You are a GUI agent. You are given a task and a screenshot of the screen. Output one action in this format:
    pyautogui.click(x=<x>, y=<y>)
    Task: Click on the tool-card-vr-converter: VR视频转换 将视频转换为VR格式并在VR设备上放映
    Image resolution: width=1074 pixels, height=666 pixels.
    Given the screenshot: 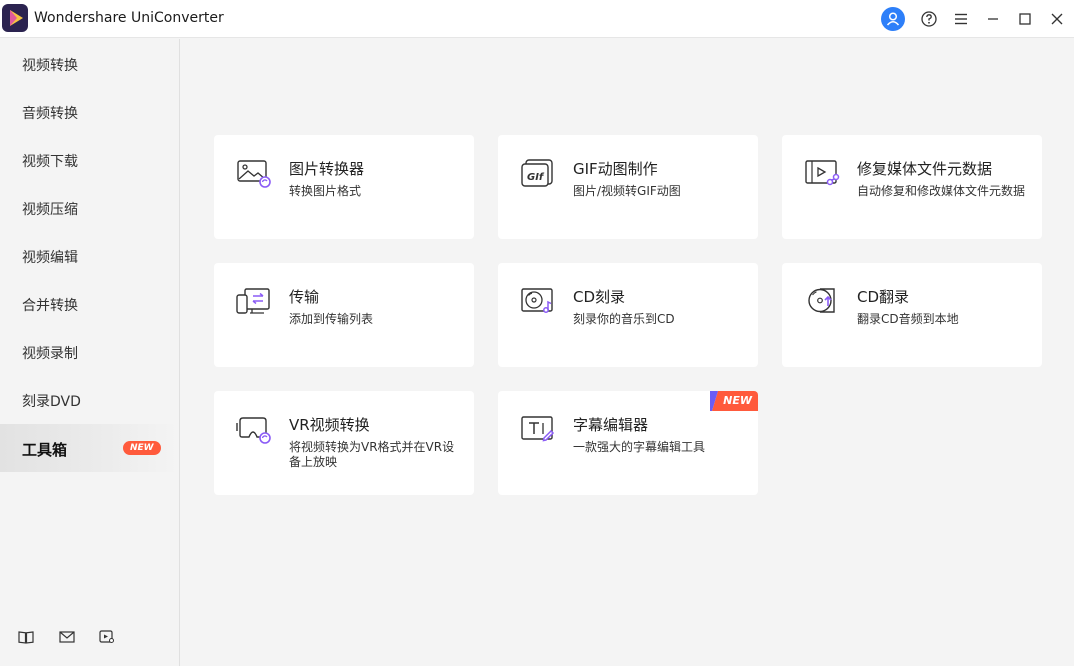 What is the action you would take?
    pyautogui.click(x=344, y=443)
    